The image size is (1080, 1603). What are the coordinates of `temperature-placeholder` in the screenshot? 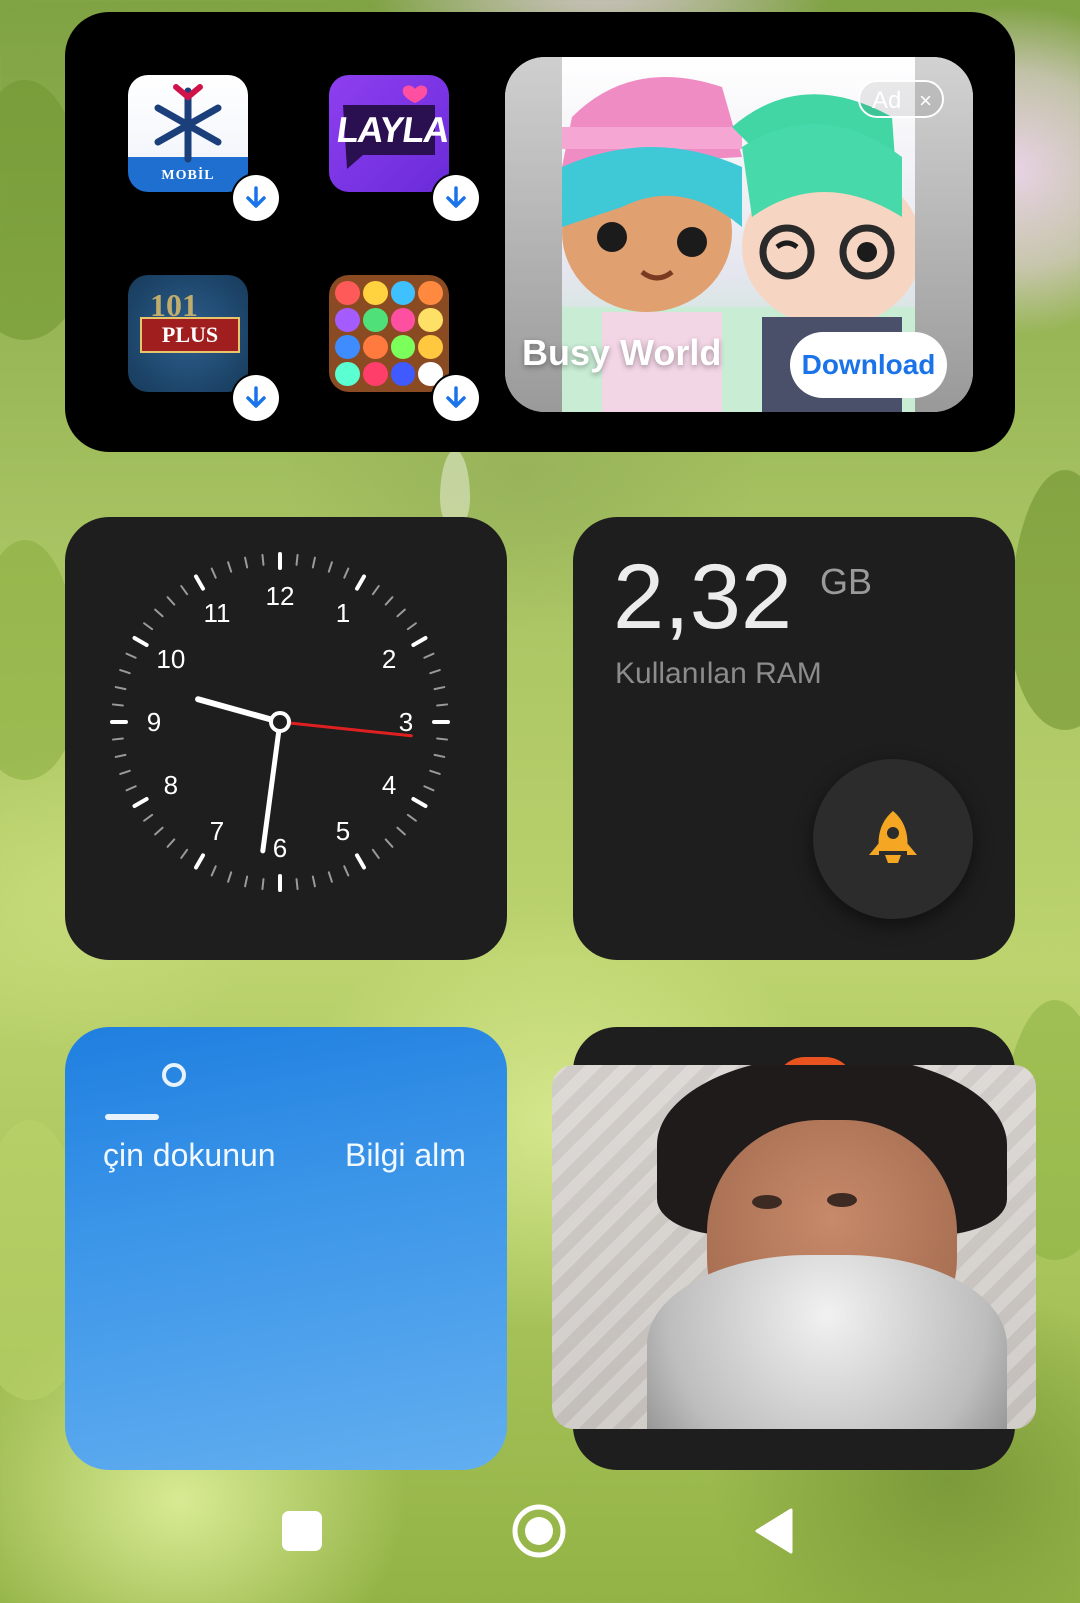 It's located at (132, 1117).